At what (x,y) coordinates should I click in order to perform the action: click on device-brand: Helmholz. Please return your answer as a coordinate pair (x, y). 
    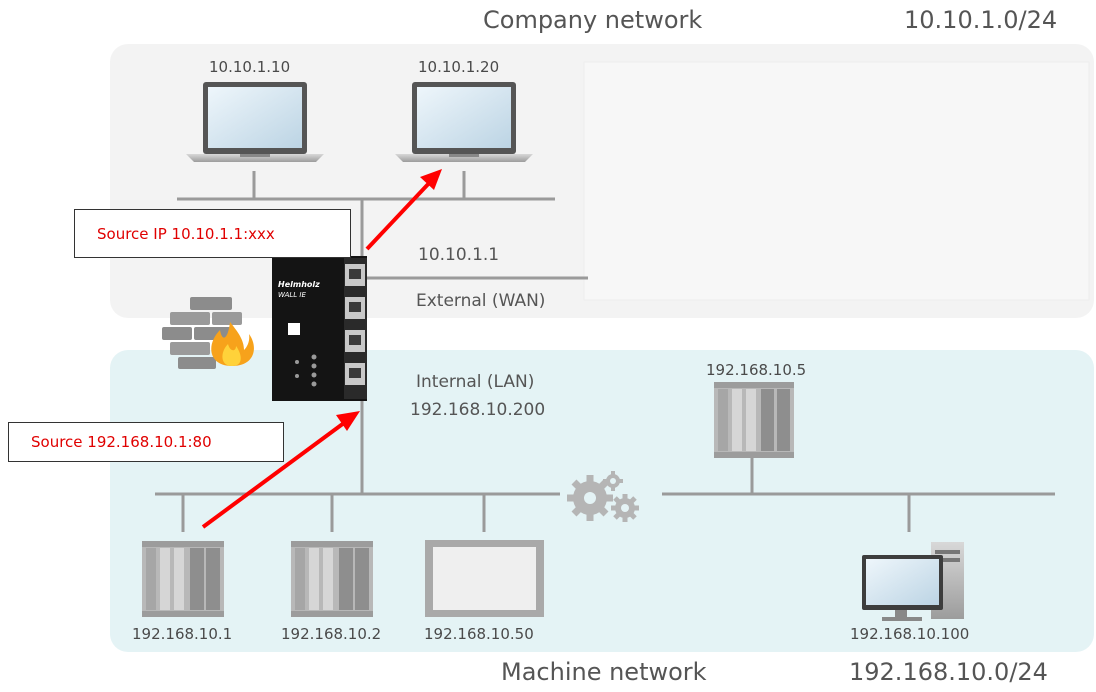
    Looking at the image, I should click on (299, 284).